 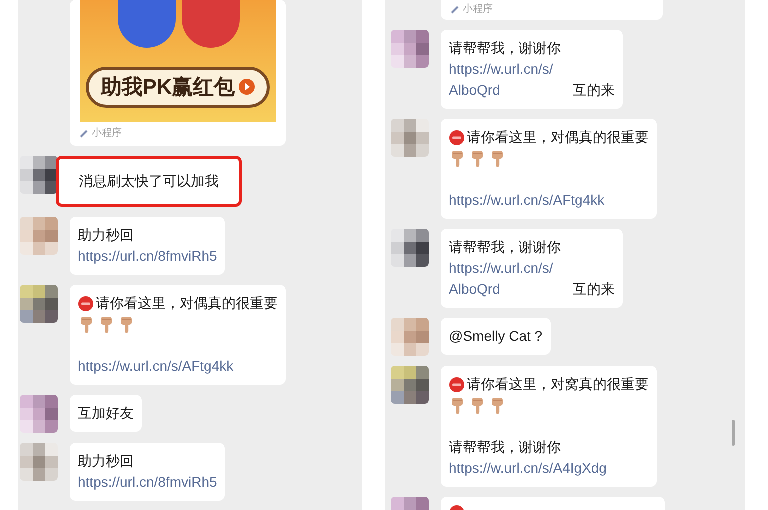 I want to click on message-text: @Smelly Cat ?, so click(x=496, y=336).